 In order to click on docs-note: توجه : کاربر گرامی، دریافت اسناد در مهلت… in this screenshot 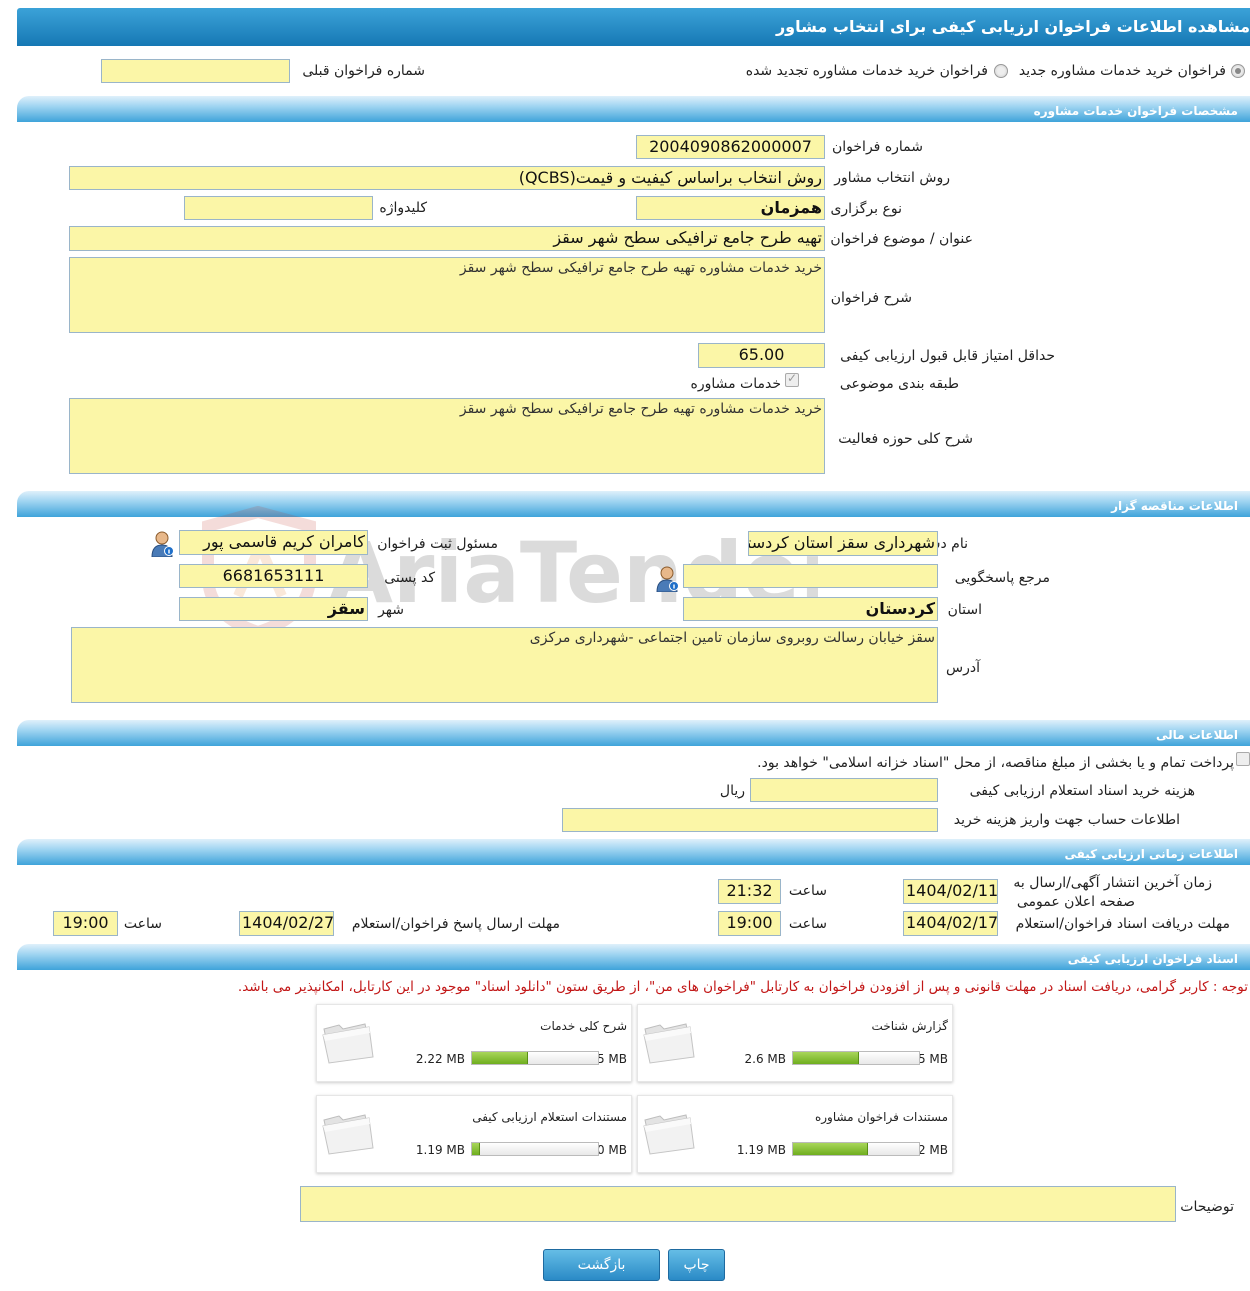, I will do `click(742, 987)`.